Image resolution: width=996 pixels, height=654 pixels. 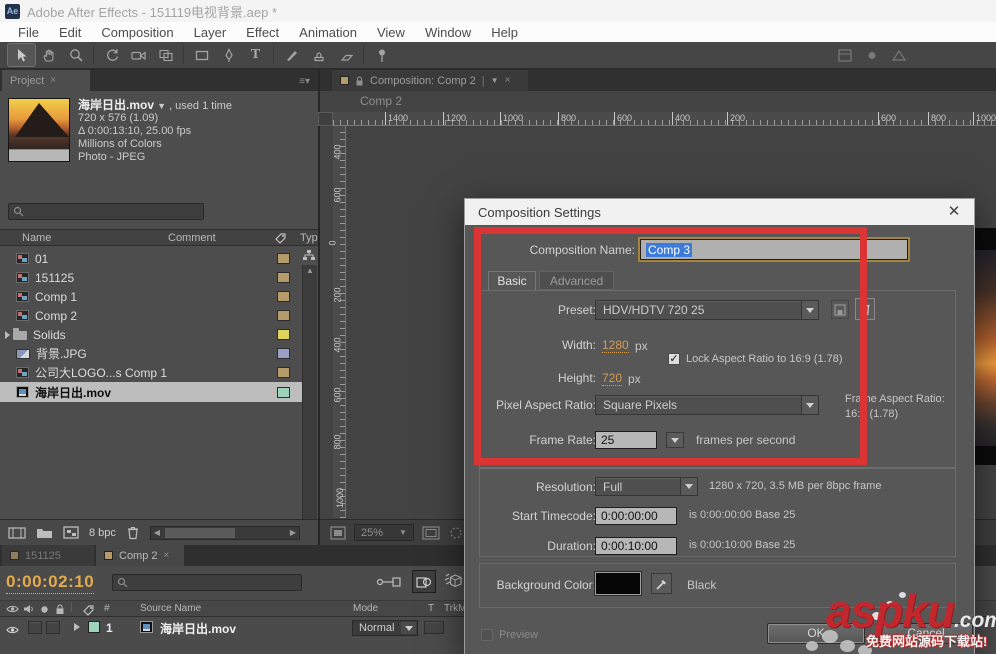 What do you see at coordinates (133, 532) in the screenshot?
I see `trash-icon` at bounding box center [133, 532].